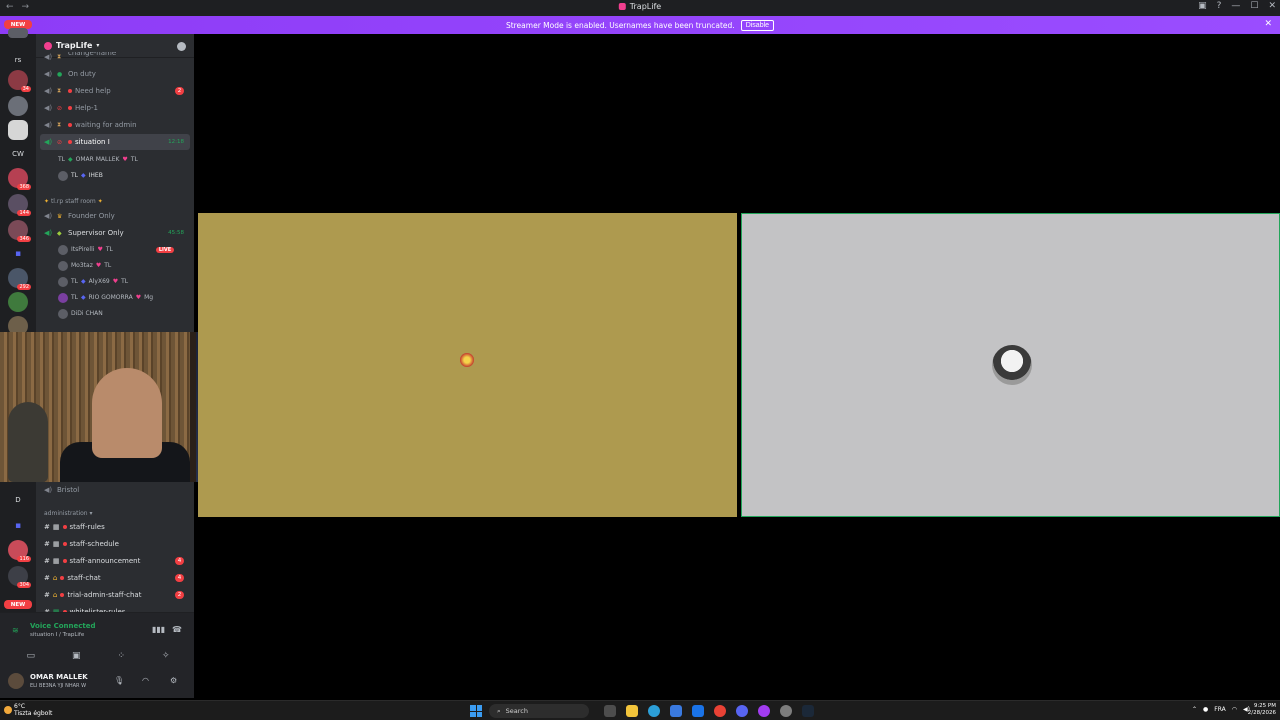  I want to click on text-channel-whitelister-rules: # ▦ whitelister-rules, so click(115, 608).